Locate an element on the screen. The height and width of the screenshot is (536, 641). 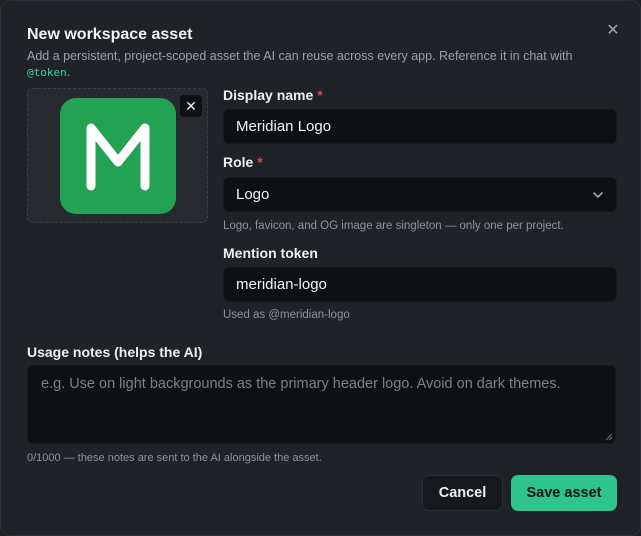
mention-token-hint: Used as @meridian-logo is located at coordinates (286, 315).